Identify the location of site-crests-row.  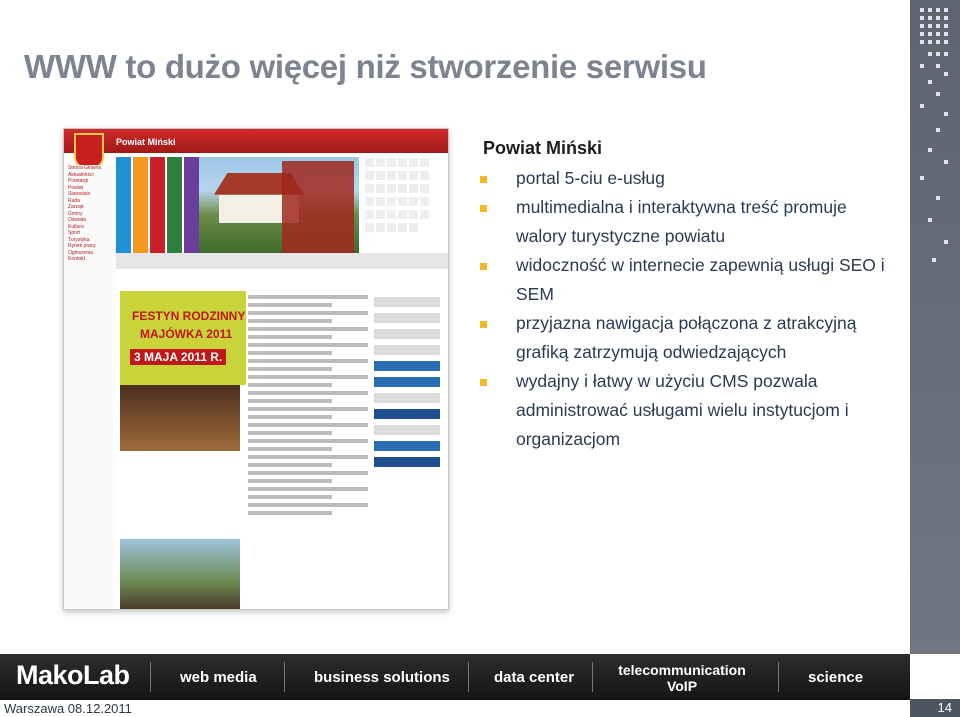
(282, 261).